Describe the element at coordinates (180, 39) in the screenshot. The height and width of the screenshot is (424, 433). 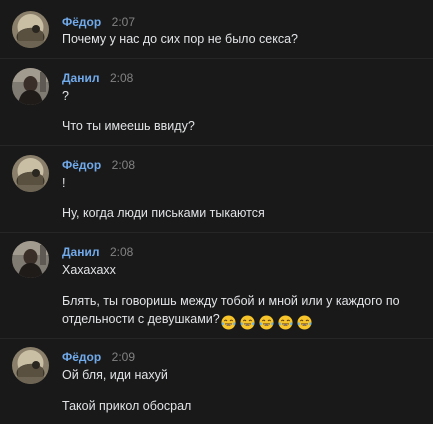
I see `message-text: Почему у нас до сих пор не было секса?` at that location.